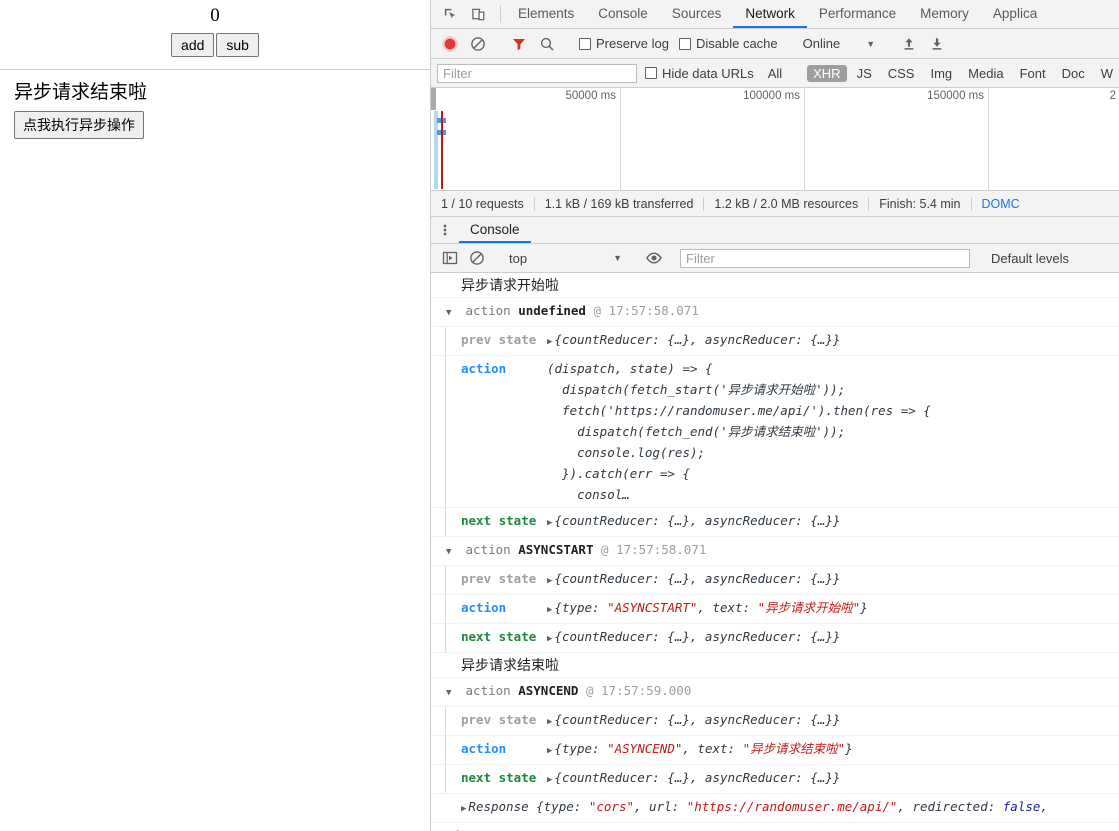  I want to click on more-options-icon, so click(445, 230).